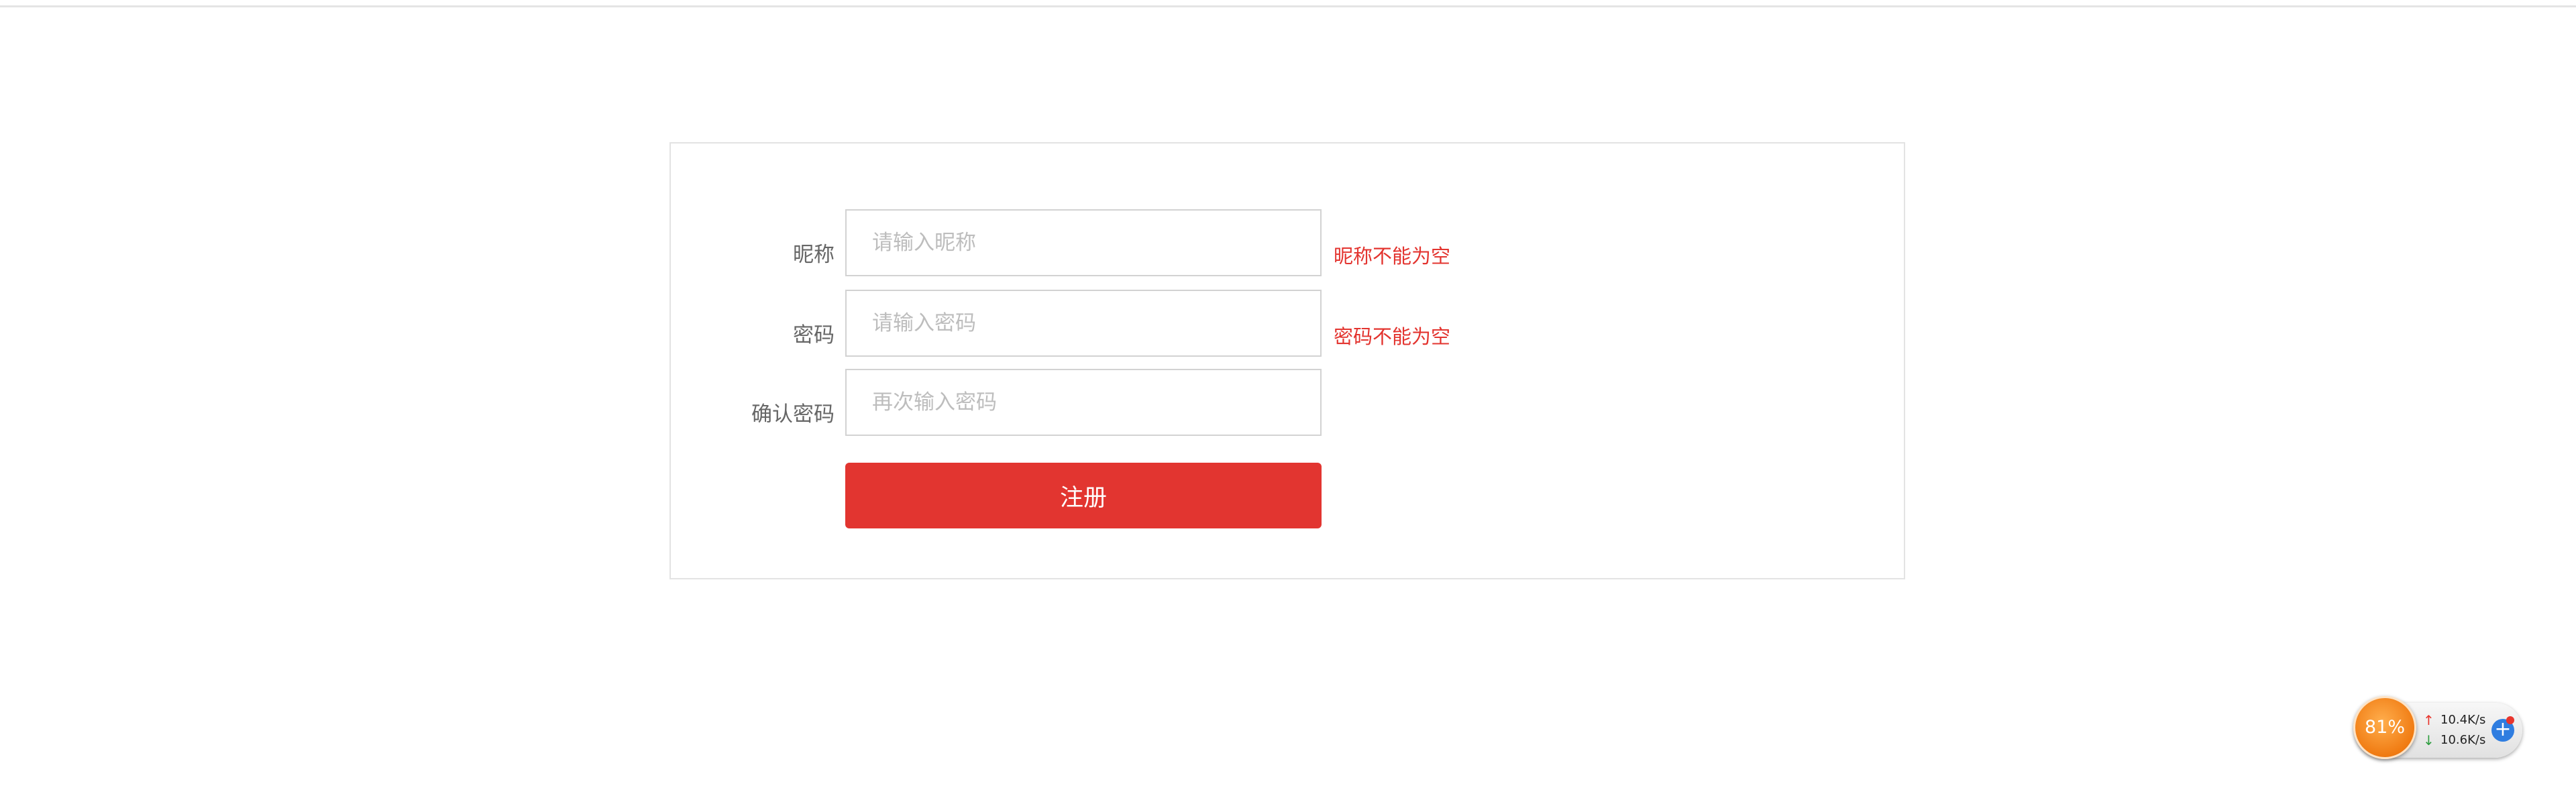 This screenshot has height=798, width=2576. I want to click on nickname-label-wrap: 昵称, so click(753, 254).